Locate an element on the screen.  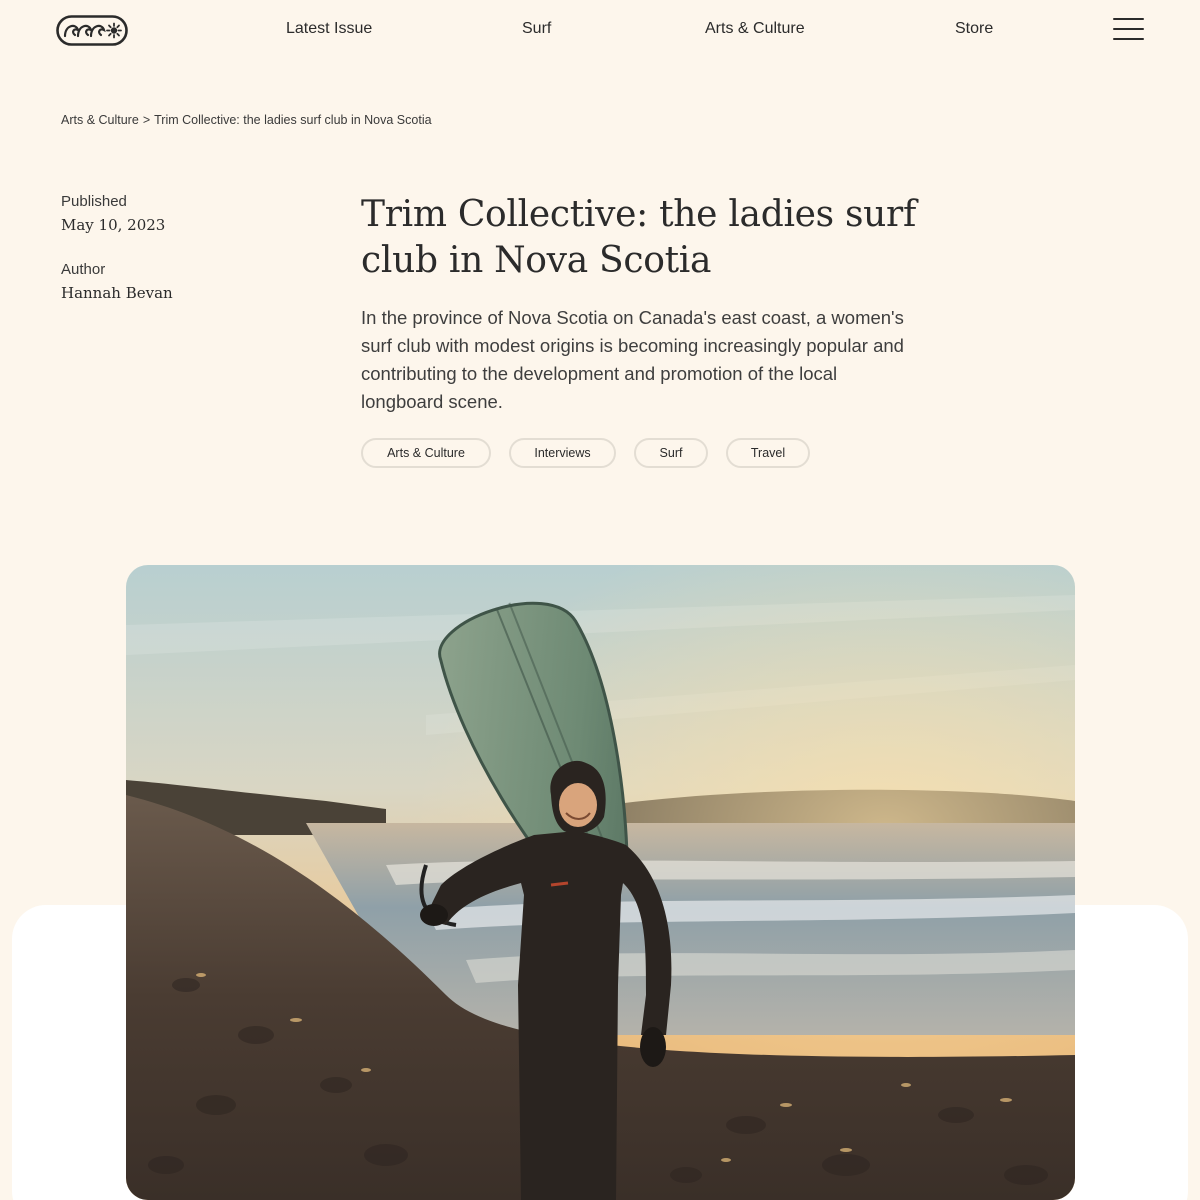
hamburger-menu-icon is located at coordinates (1128, 30).